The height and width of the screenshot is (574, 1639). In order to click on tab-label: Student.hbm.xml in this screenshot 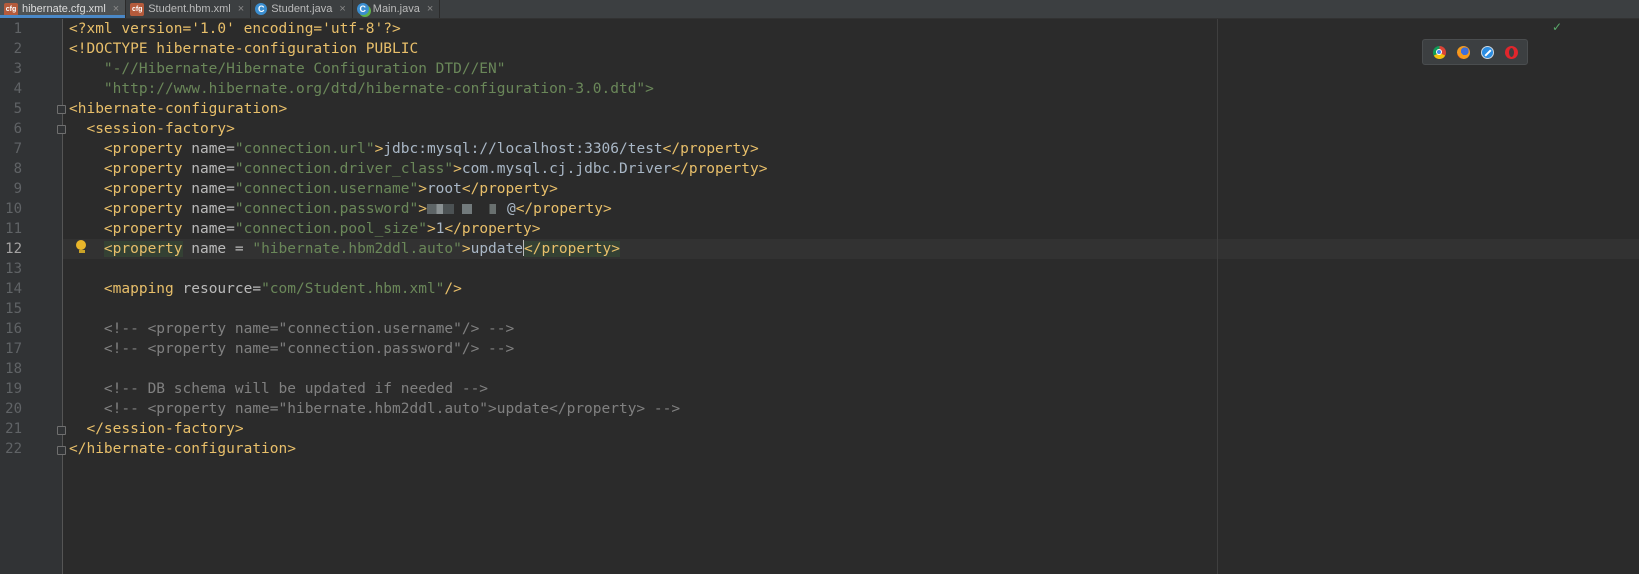, I will do `click(189, 9)`.